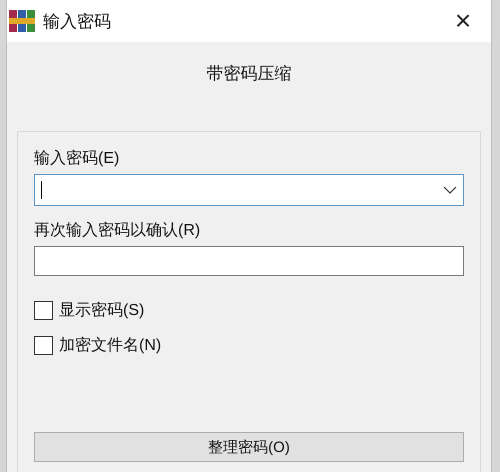 The width and height of the screenshot is (500, 472). Describe the element at coordinates (463, 21) in the screenshot. I see `close-button: ×` at that location.